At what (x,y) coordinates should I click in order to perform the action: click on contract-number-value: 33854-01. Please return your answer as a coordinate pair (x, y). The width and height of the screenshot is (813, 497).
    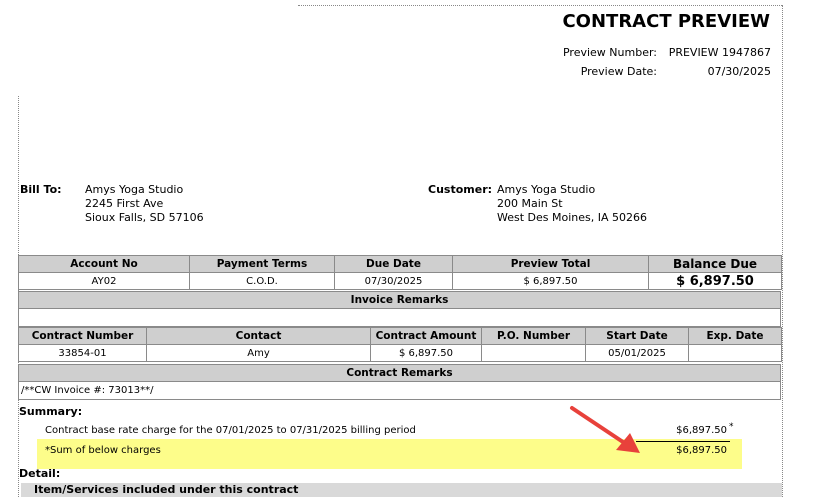
    Looking at the image, I should click on (82, 353).